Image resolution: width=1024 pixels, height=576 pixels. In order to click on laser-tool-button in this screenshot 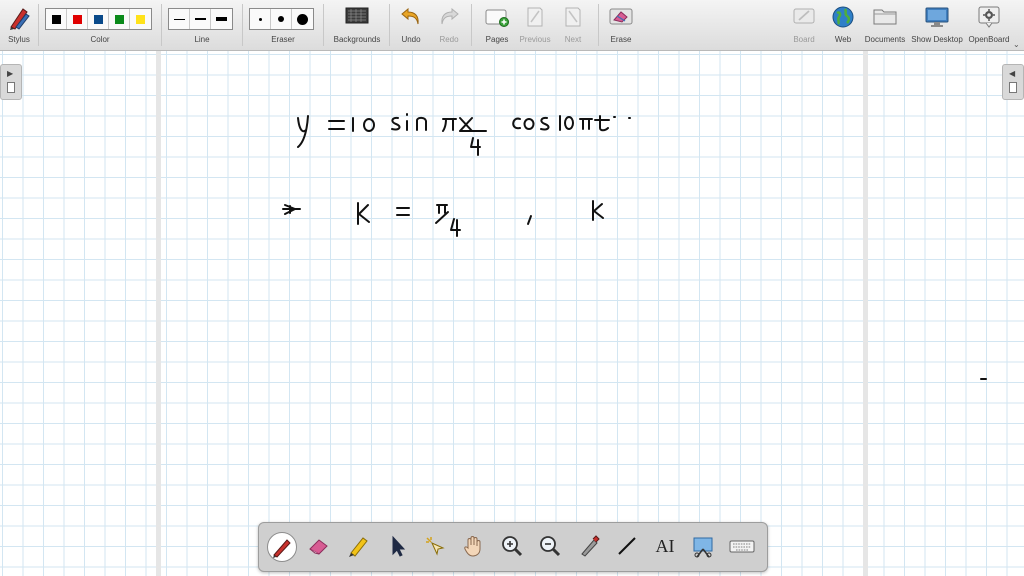, I will do `click(435, 546)`.